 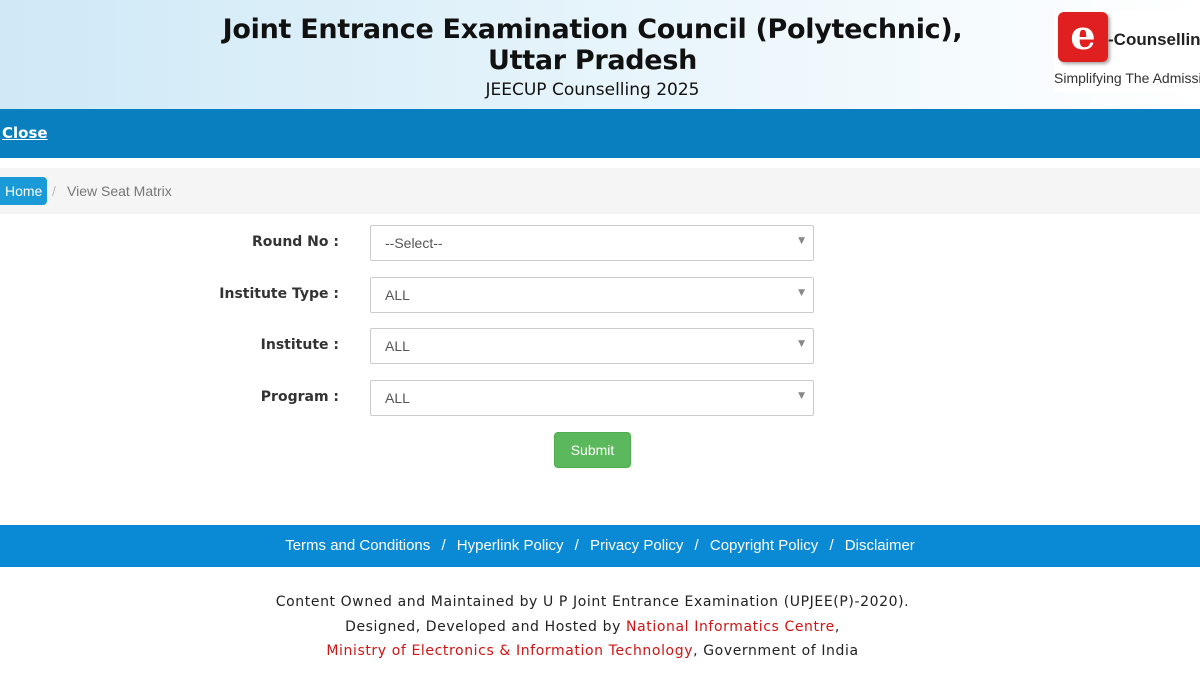 What do you see at coordinates (776, 651) in the screenshot?
I see `footer-ministry-suffix: , Government of India` at bounding box center [776, 651].